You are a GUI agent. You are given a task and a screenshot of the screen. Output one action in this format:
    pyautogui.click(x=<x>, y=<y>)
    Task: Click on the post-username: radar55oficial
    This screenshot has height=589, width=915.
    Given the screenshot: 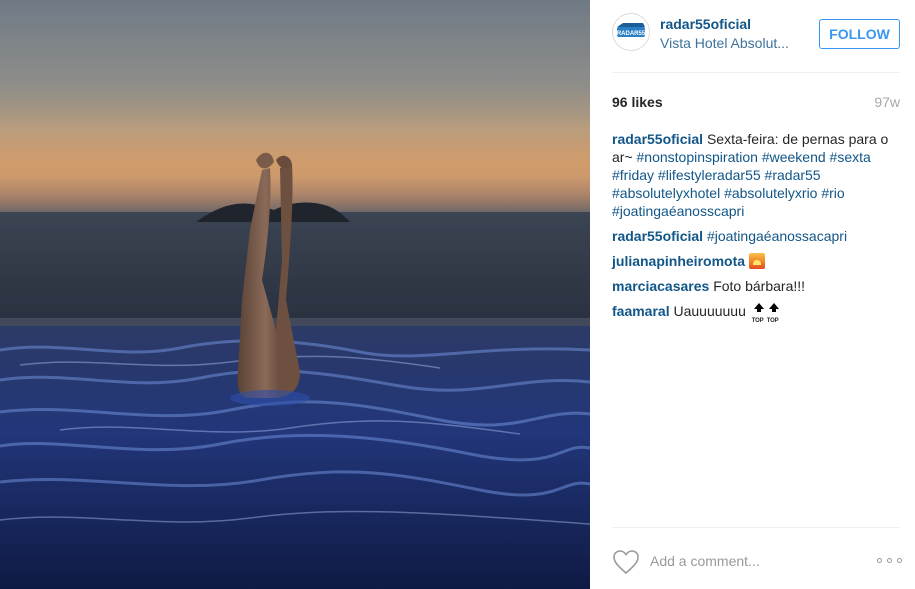 What is the action you would take?
    pyautogui.click(x=705, y=24)
    